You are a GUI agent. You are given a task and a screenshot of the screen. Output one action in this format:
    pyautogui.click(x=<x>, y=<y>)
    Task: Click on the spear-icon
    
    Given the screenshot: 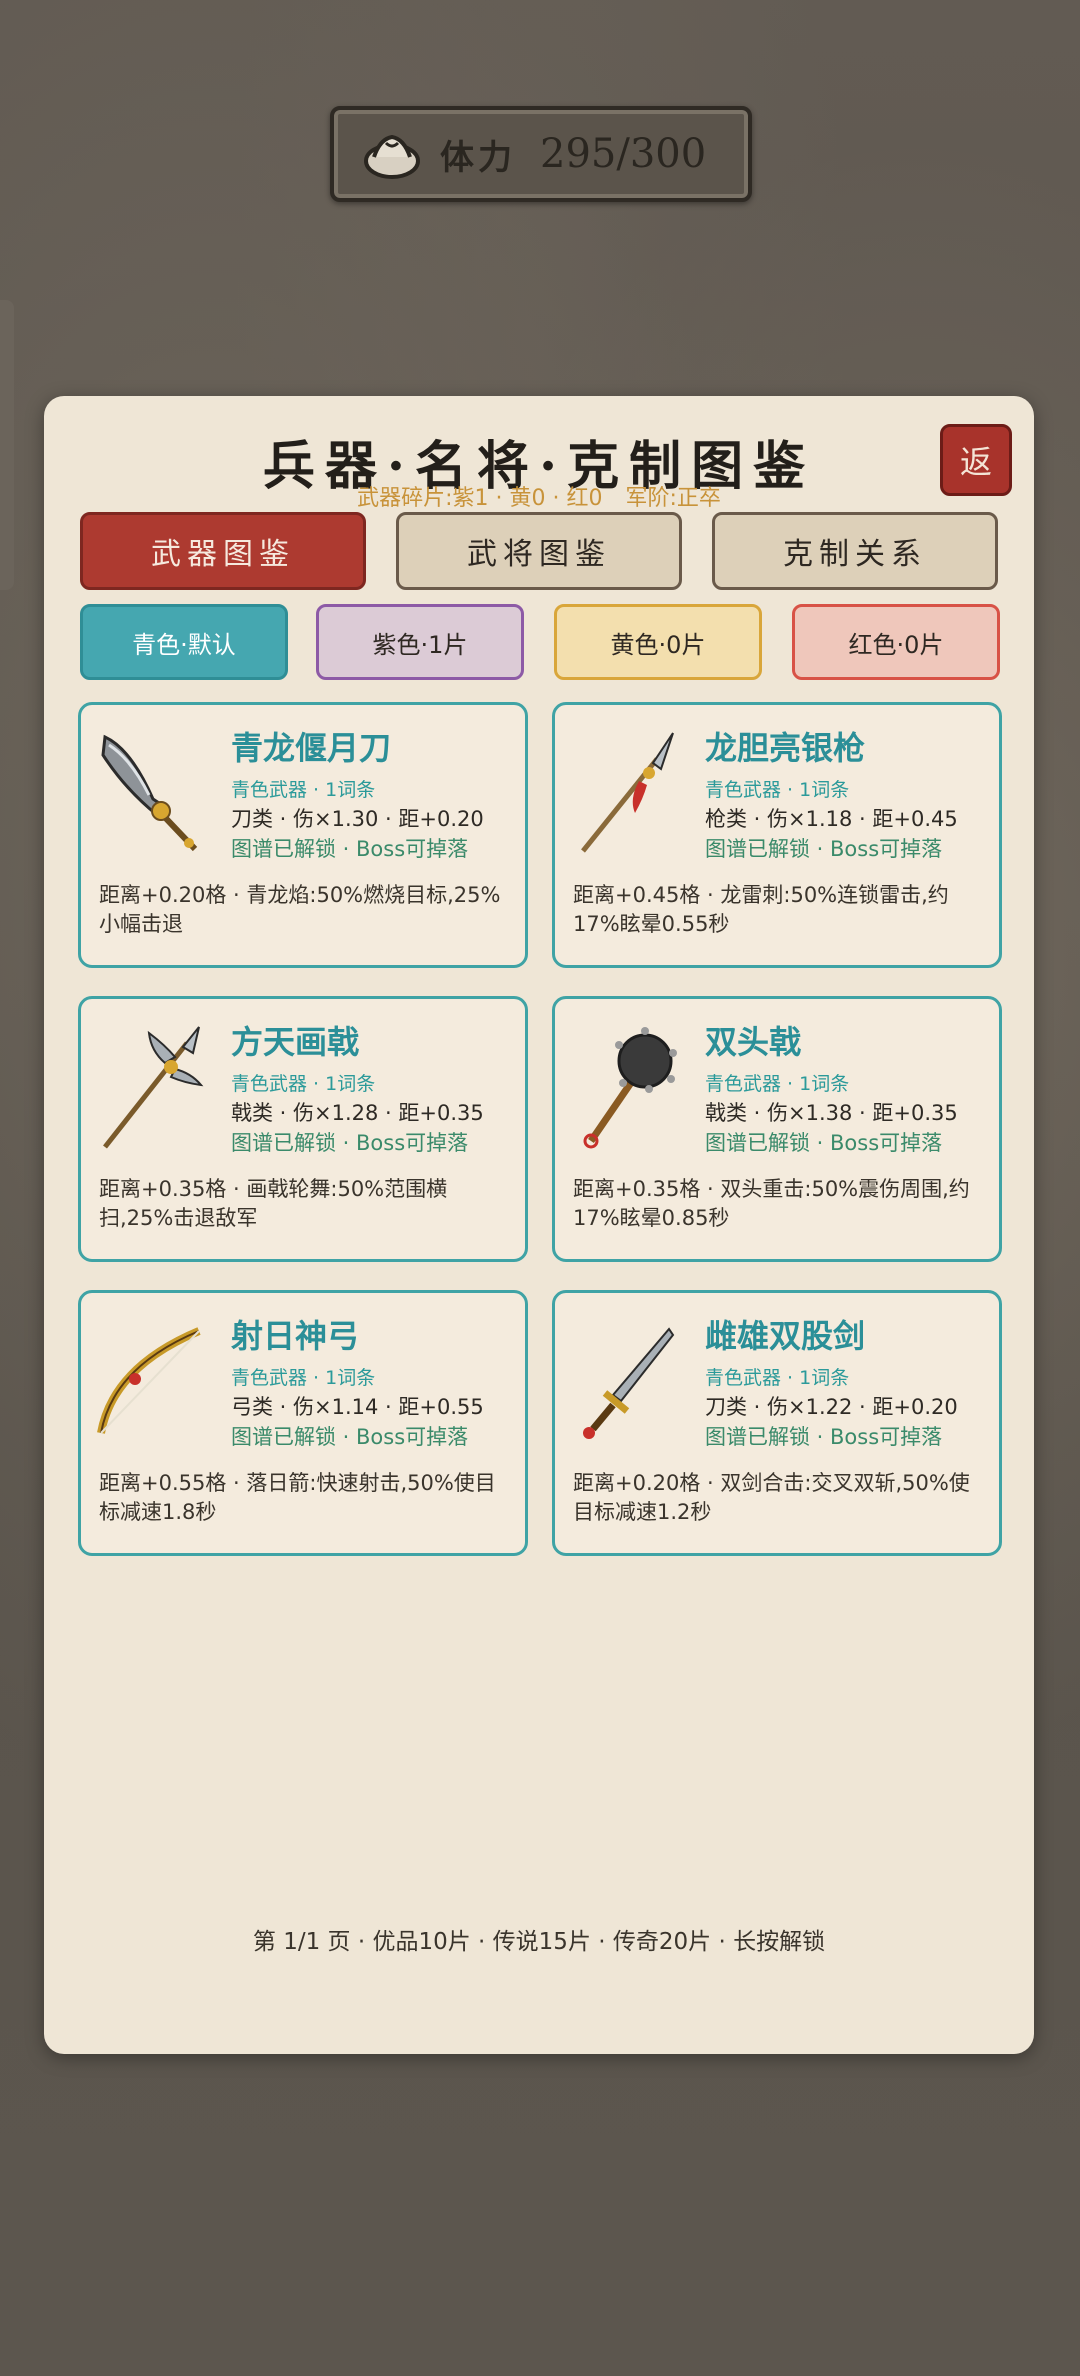 What is the action you would take?
    pyautogui.click(x=624, y=794)
    